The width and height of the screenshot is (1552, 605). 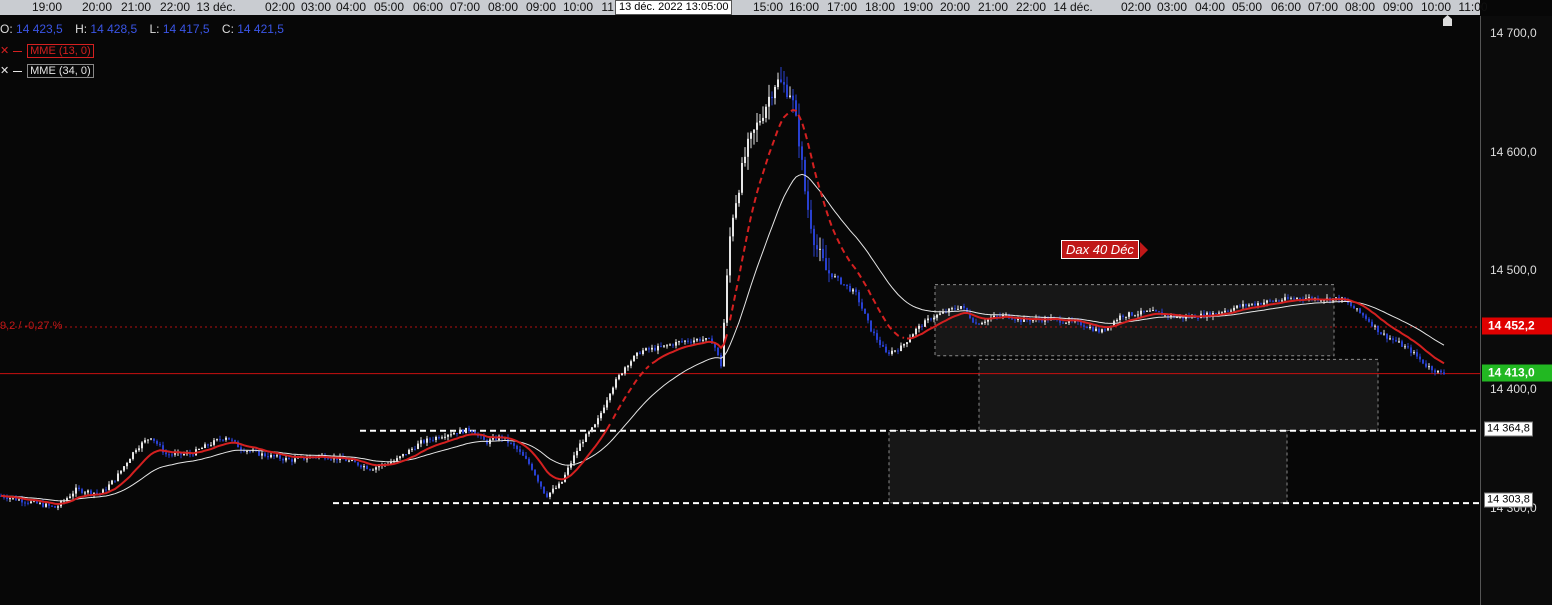 I want to click on level-high-tag: 14 364,8, so click(x=1508, y=429).